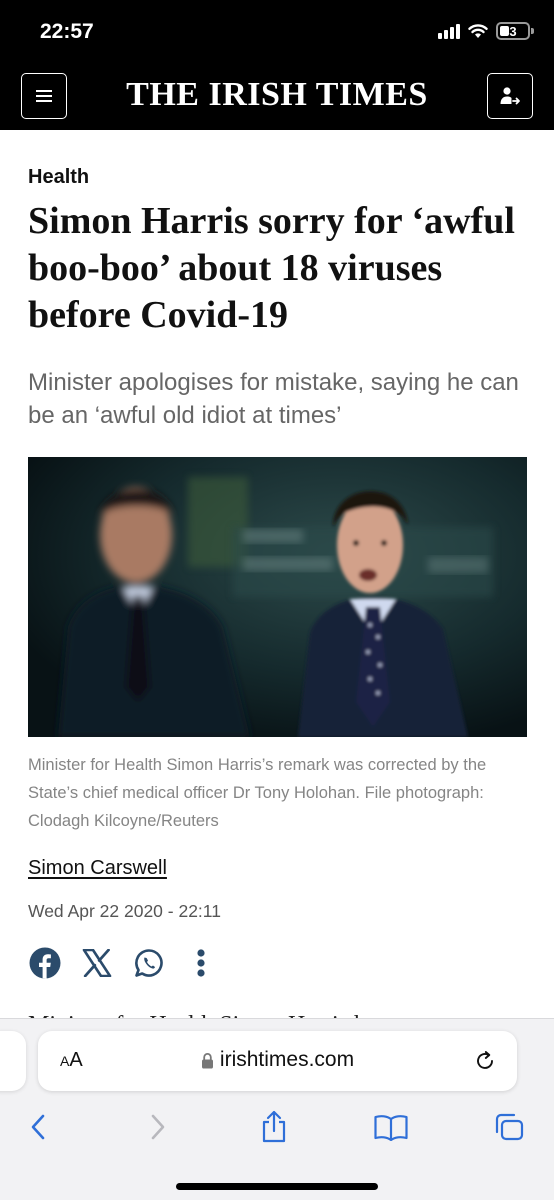  I want to click on site-header: THE IRISH TIMES, so click(277, 96).